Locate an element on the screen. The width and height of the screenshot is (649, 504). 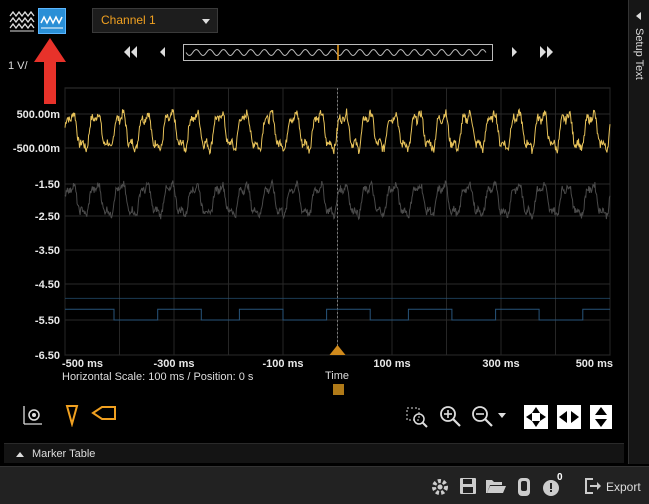
zoom-region-icon is located at coordinates (417, 417).